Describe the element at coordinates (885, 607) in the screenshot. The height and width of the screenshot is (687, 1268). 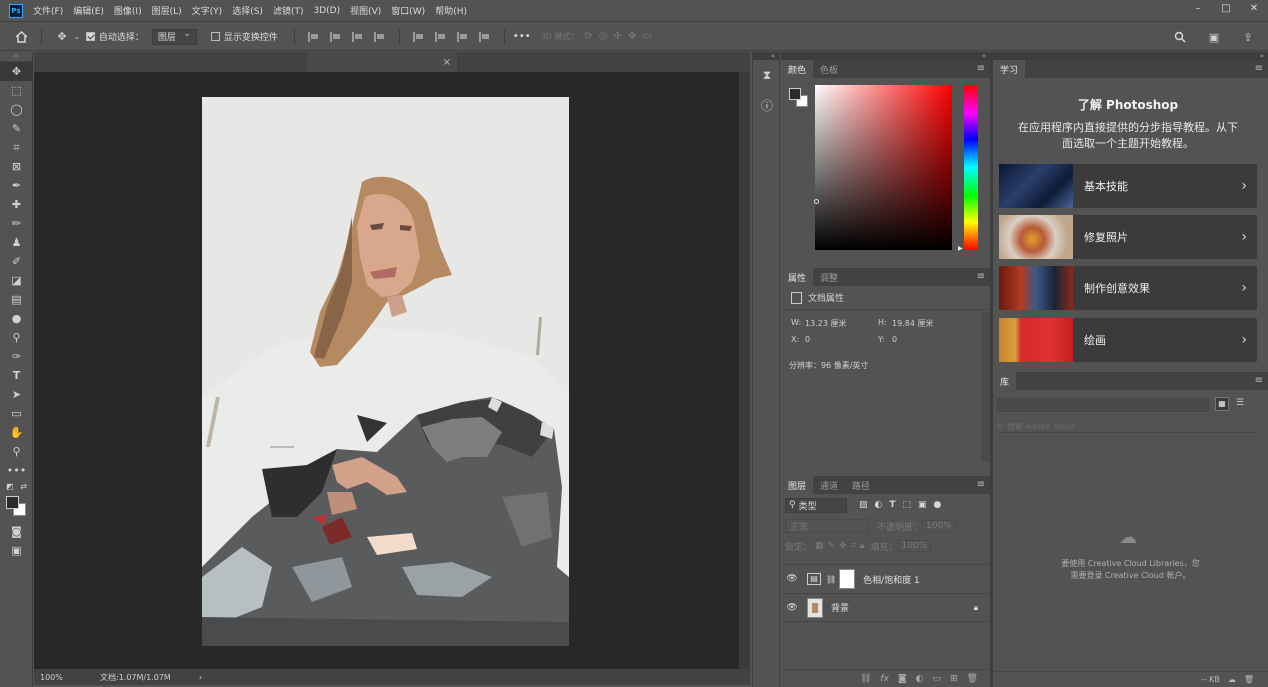
I see `layer-row: 👁︎ 背景 🔒︎` at that location.